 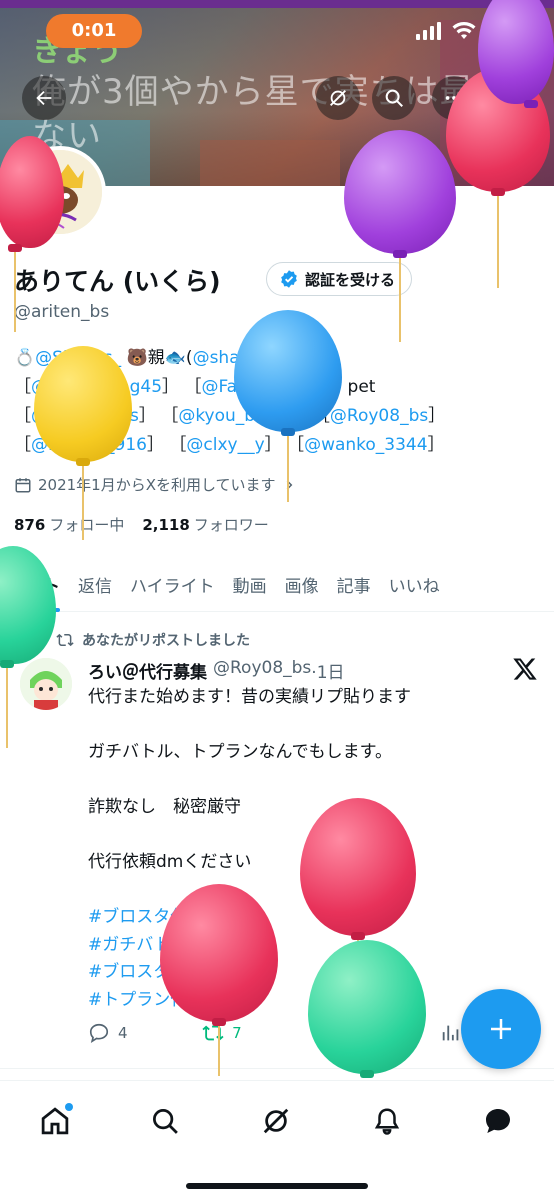 I want to click on search-button, so click(x=394, y=98).